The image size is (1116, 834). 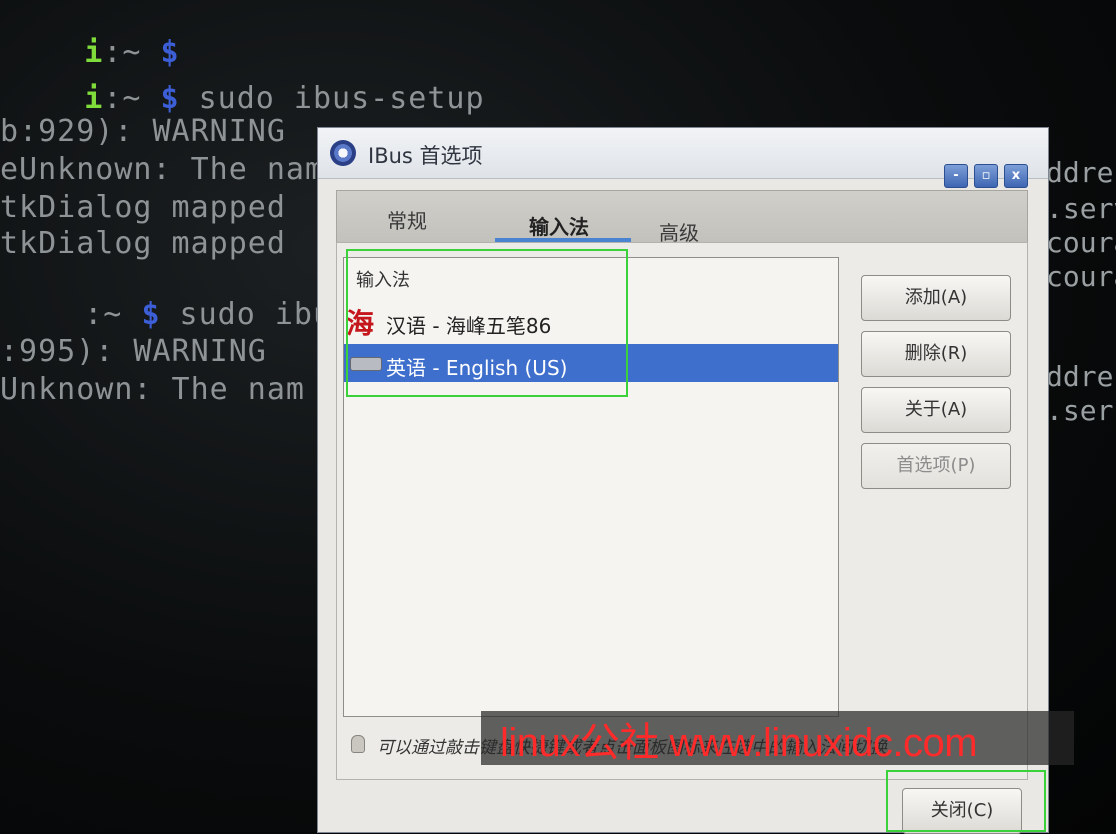 I want to click on highlight-box-close, so click(x=966, y=801).